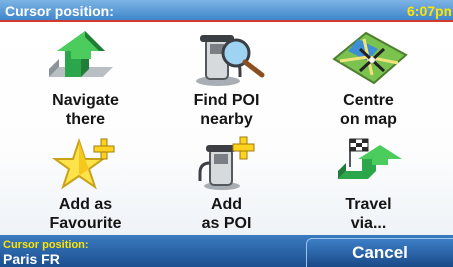 This screenshot has height=267, width=453. What do you see at coordinates (82, 163) in the screenshot?
I see `favourite-star-icon` at bounding box center [82, 163].